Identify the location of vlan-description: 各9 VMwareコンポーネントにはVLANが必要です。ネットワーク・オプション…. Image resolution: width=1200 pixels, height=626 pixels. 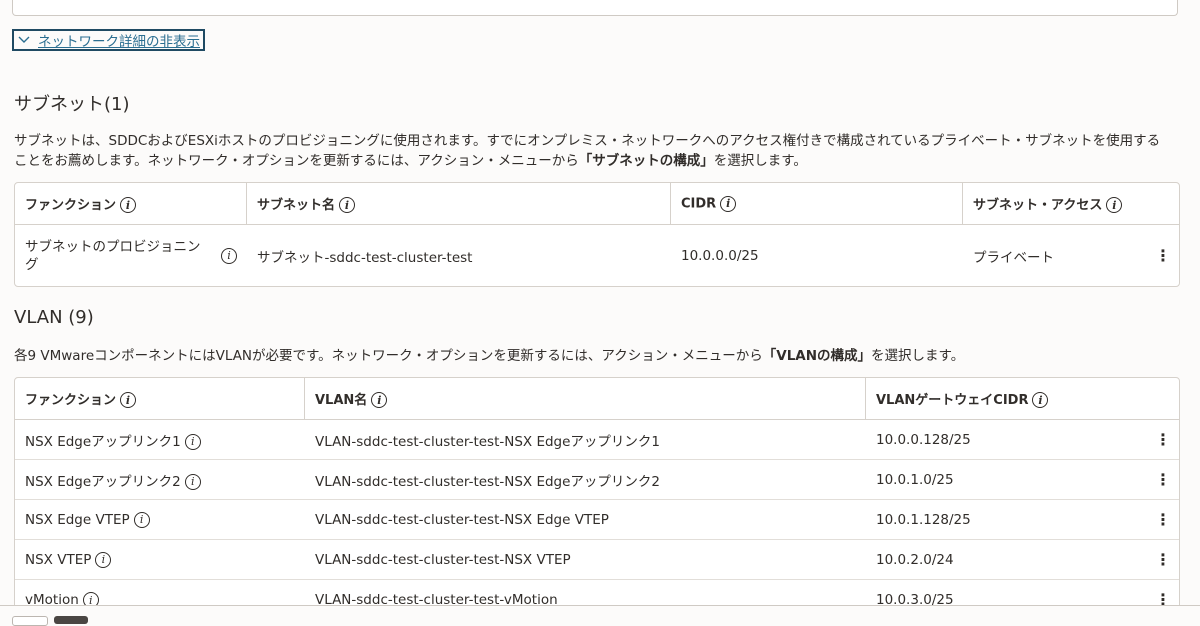
(599, 356).